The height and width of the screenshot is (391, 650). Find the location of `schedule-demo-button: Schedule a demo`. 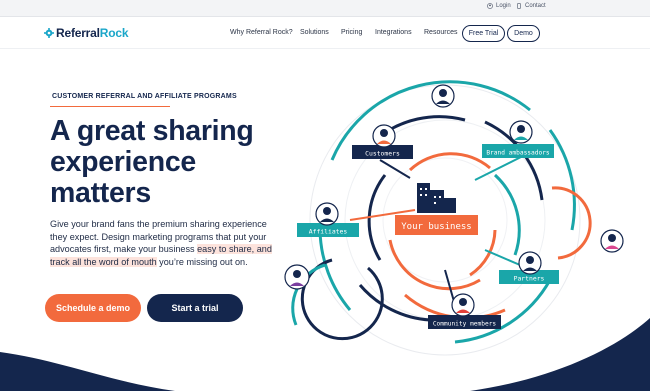

schedule-demo-button: Schedule a demo is located at coordinates (93, 308).